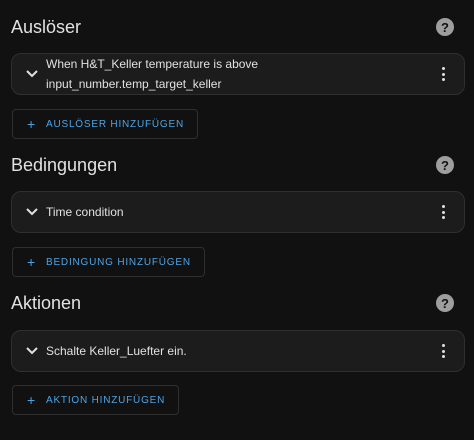 The image size is (474, 440). I want to click on actions-title: Aktionen, so click(46, 302).